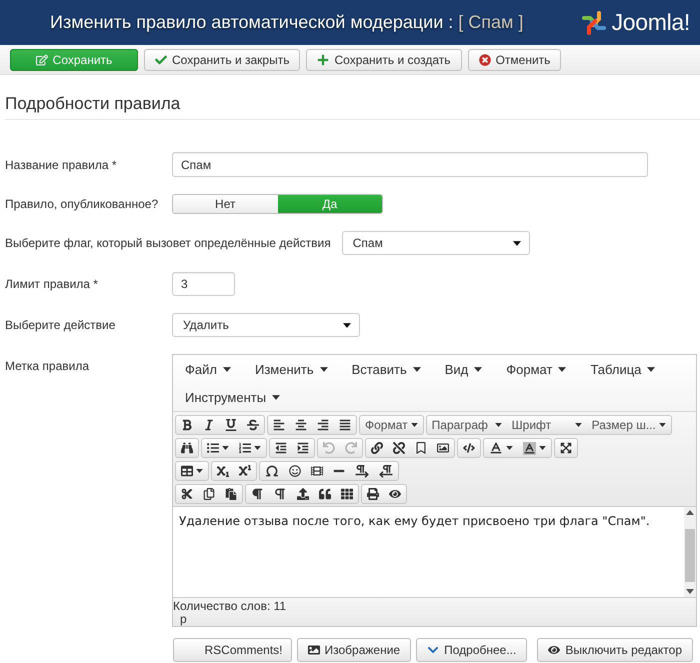 The width and height of the screenshot is (700, 663). Describe the element at coordinates (351, 448) in the screenshot. I see `redo-icon` at that location.